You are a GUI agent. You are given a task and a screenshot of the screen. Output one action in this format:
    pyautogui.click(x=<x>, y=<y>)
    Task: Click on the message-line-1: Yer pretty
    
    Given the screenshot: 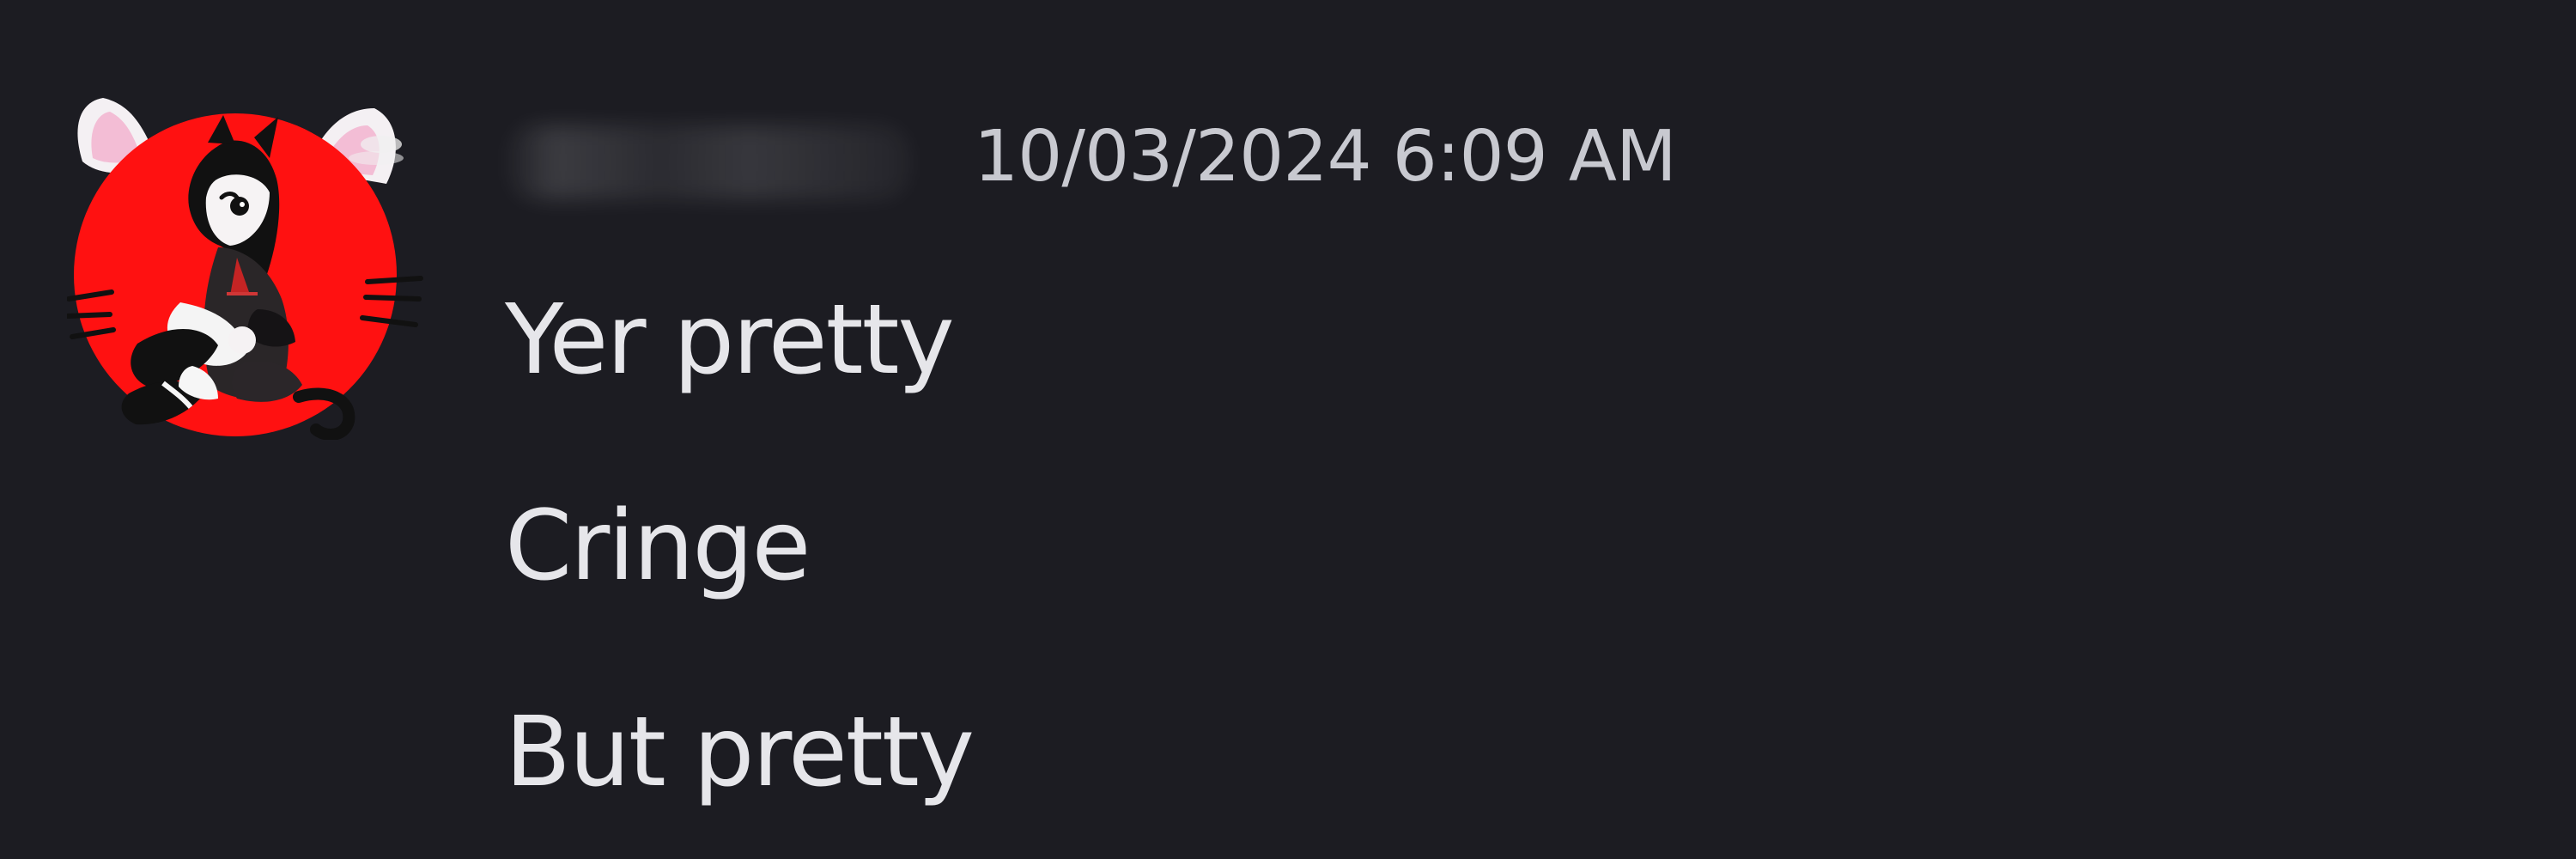 What is the action you would take?
    pyautogui.click(x=730, y=340)
    